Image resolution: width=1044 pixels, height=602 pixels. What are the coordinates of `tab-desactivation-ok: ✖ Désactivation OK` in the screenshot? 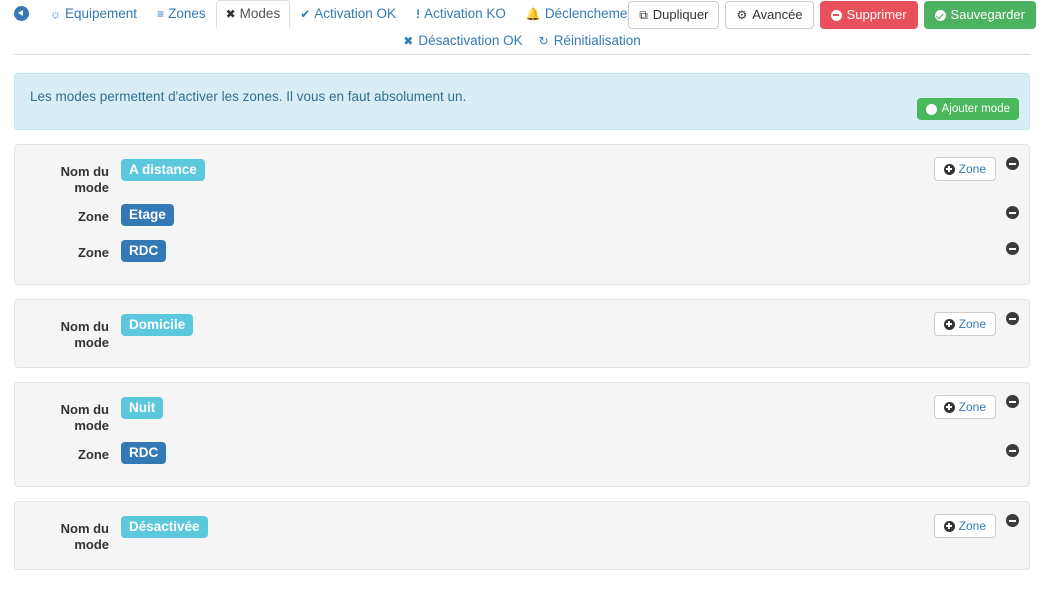 It's located at (462, 40).